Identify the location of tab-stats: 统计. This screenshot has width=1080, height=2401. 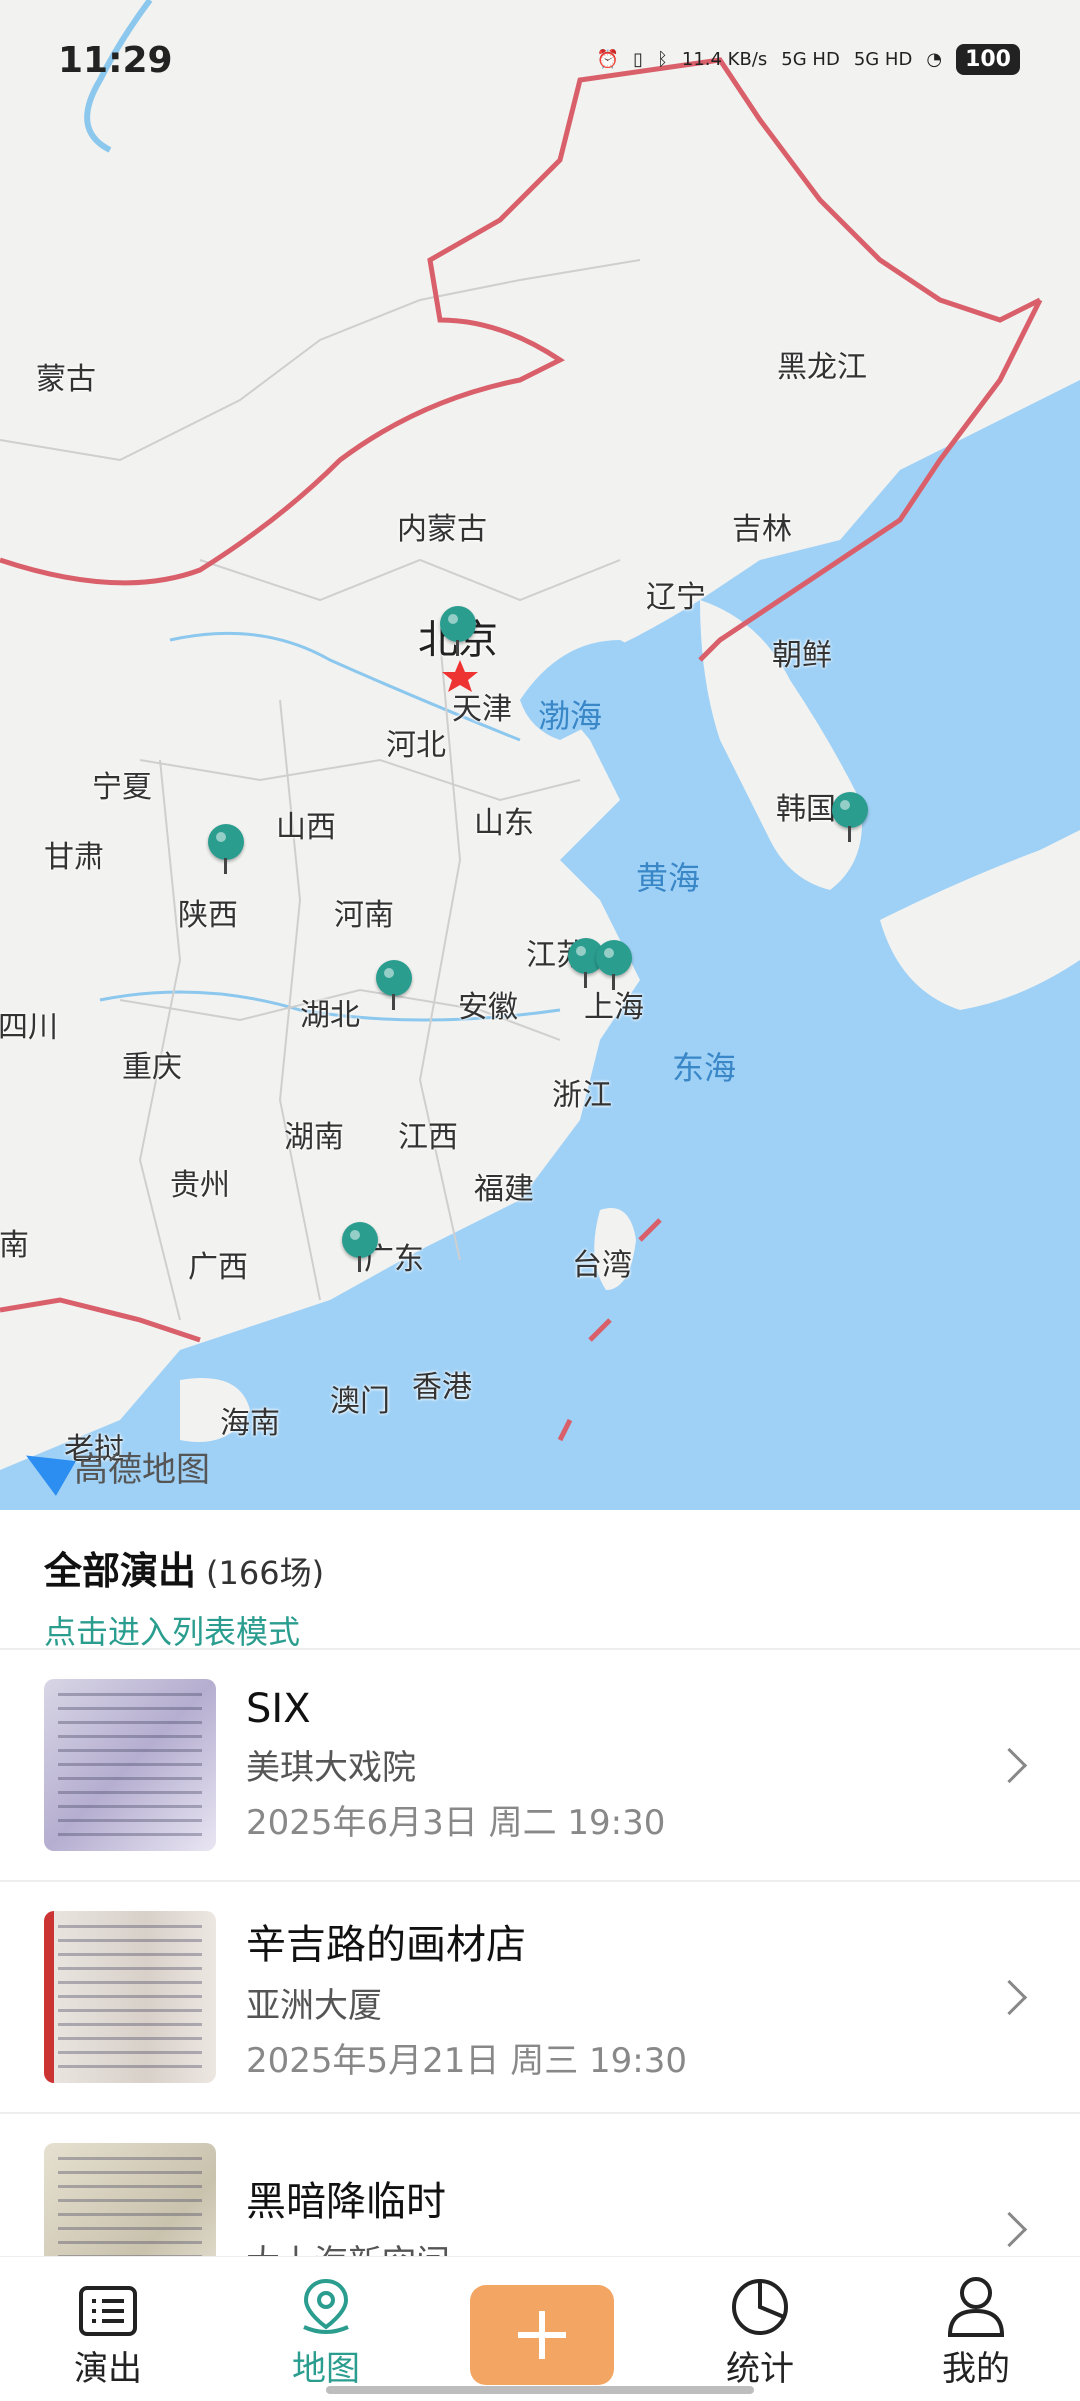
(760, 2329).